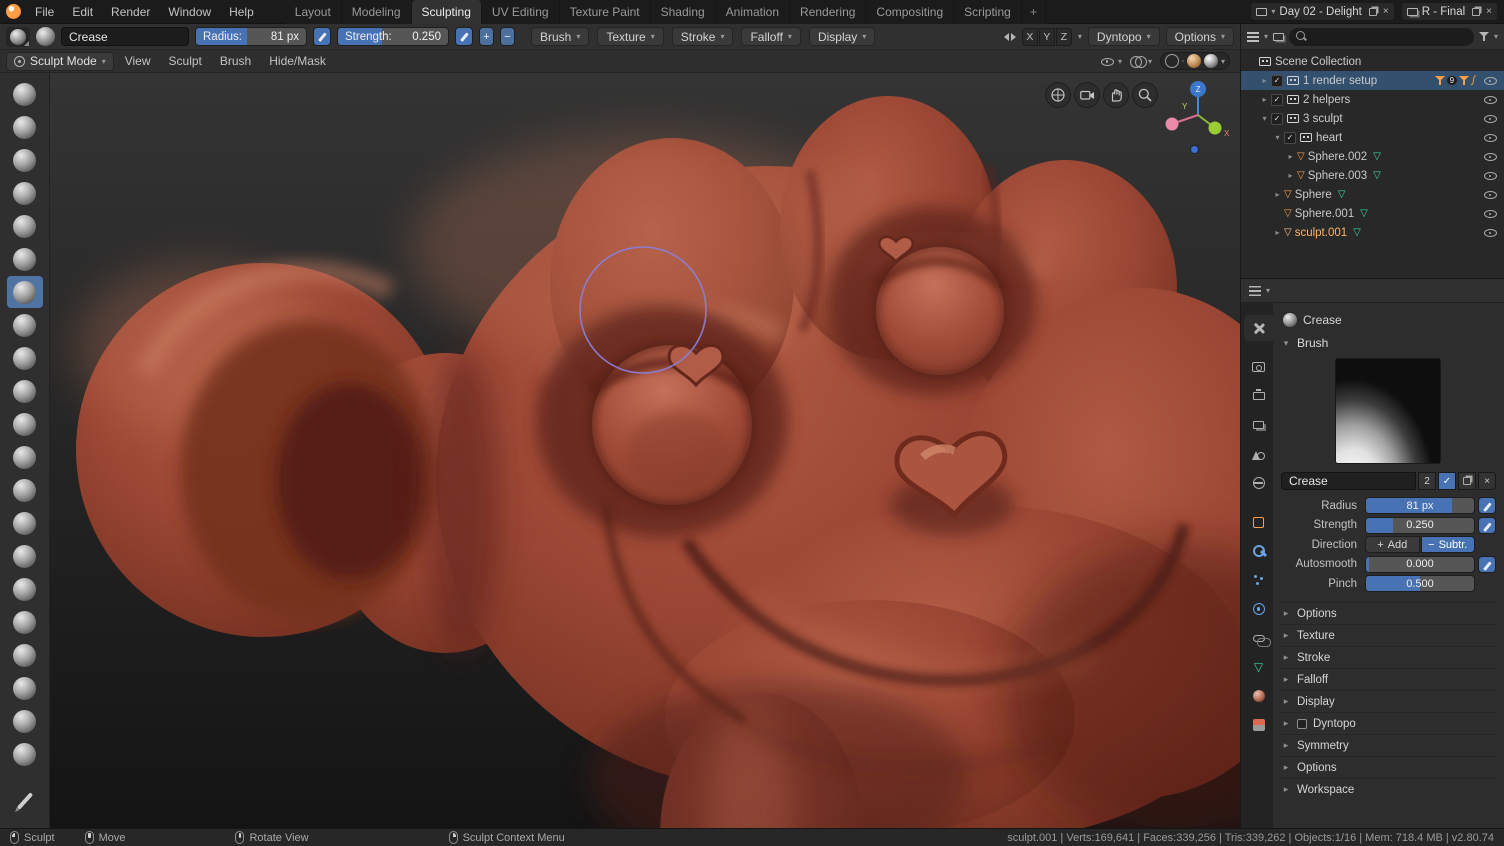 This screenshot has width=1504, height=846. What do you see at coordinates (1258, 454) in the screenshot?
I see `properties-tab-scene` at bounding box center [1258, 454].